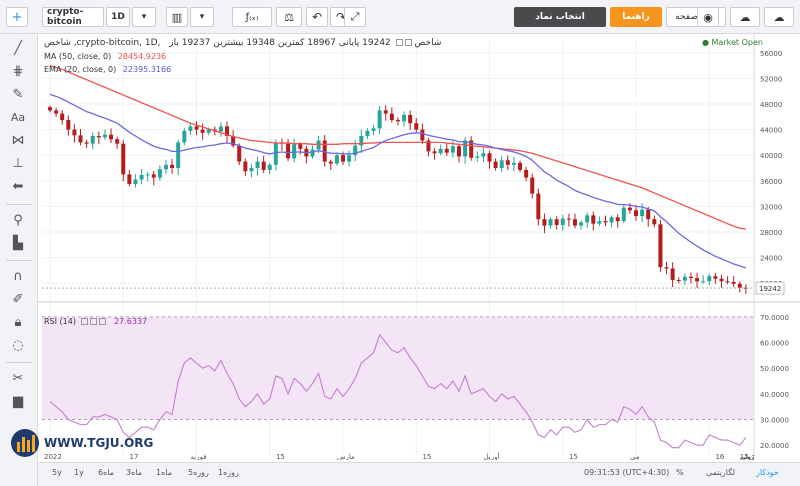 The image size is (800, 486). I want to click on rsi-hide-icon, so click(93, 321).